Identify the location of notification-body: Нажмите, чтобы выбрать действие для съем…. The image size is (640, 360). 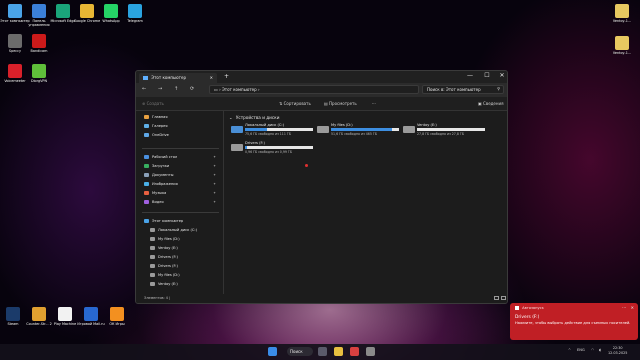
(573, 323).